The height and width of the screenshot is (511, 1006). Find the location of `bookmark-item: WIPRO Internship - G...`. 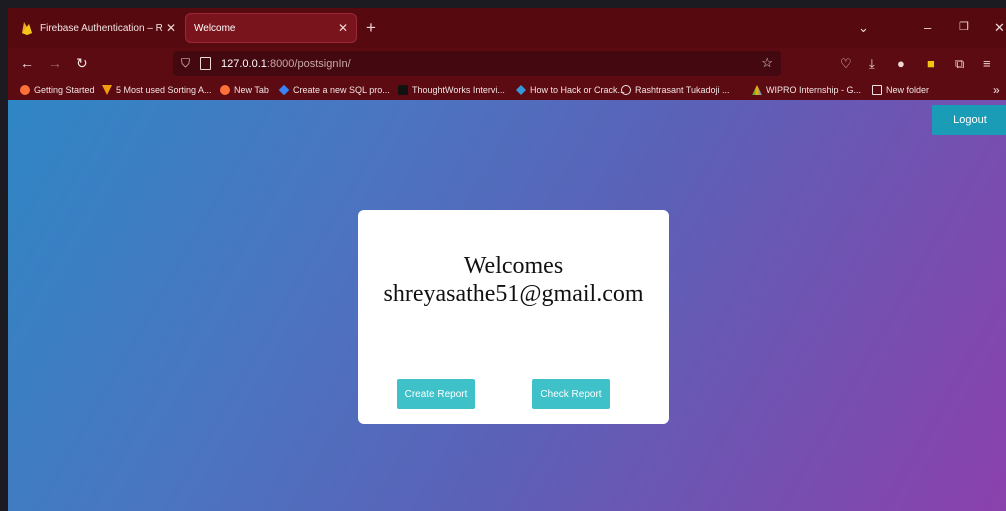

bookmark-item: WIPRO Internship - G... is located at coordinates (806, 90).